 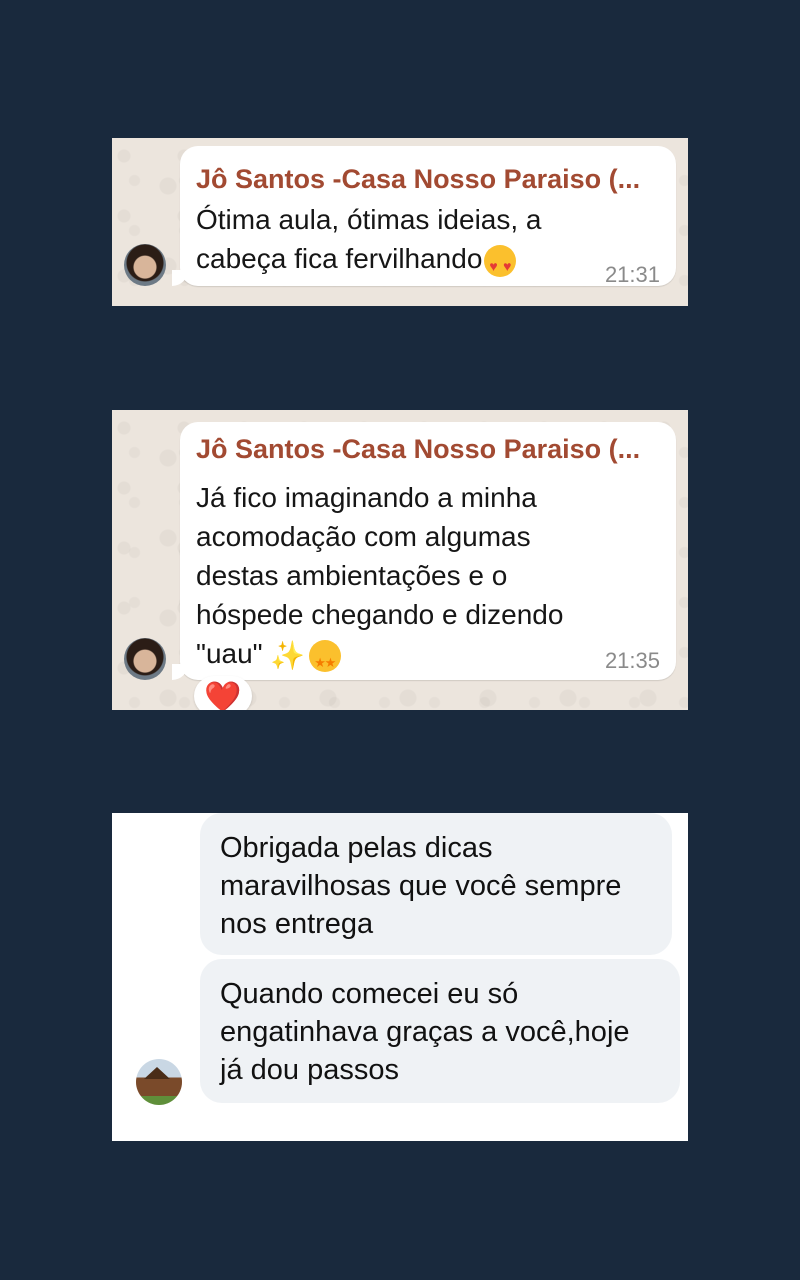 I want to click on message-time: 21:31, so click(x=632, y=274).